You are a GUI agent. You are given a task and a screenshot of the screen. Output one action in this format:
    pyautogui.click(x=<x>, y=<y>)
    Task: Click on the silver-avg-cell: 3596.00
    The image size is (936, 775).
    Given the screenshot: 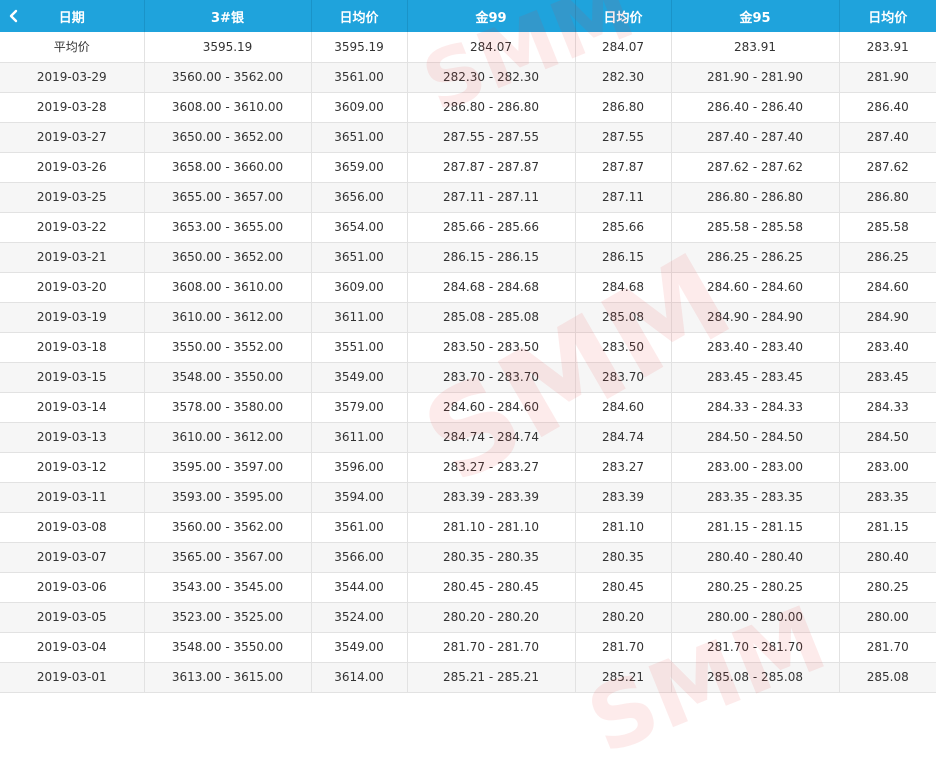 What is the action you would take?
    pyautogui.click(x=359, y=467)
    